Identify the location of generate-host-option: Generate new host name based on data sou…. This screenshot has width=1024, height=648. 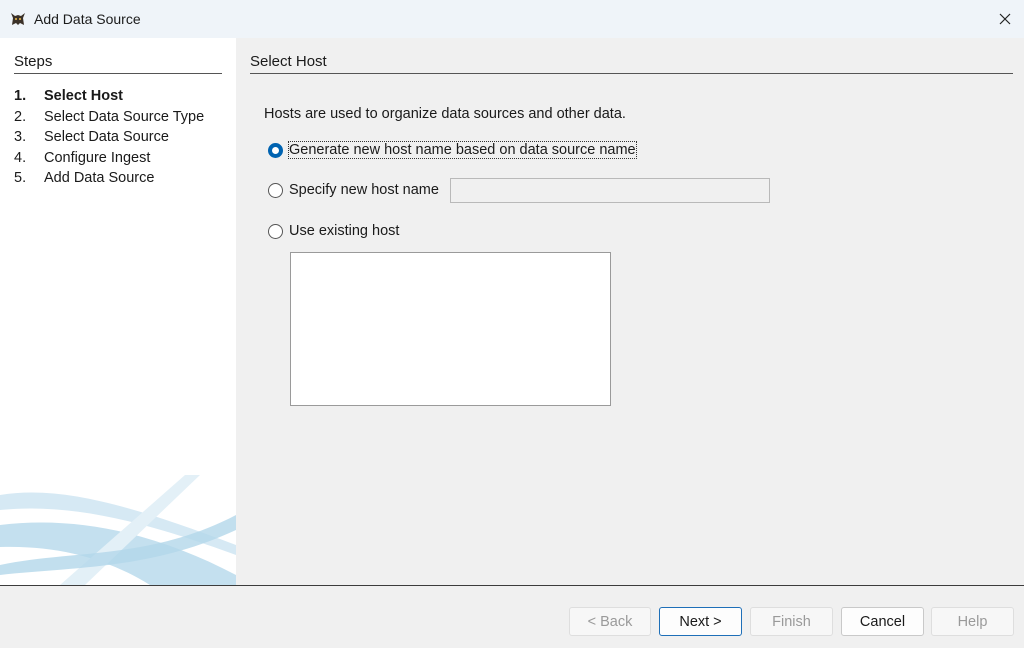
(452, 150).